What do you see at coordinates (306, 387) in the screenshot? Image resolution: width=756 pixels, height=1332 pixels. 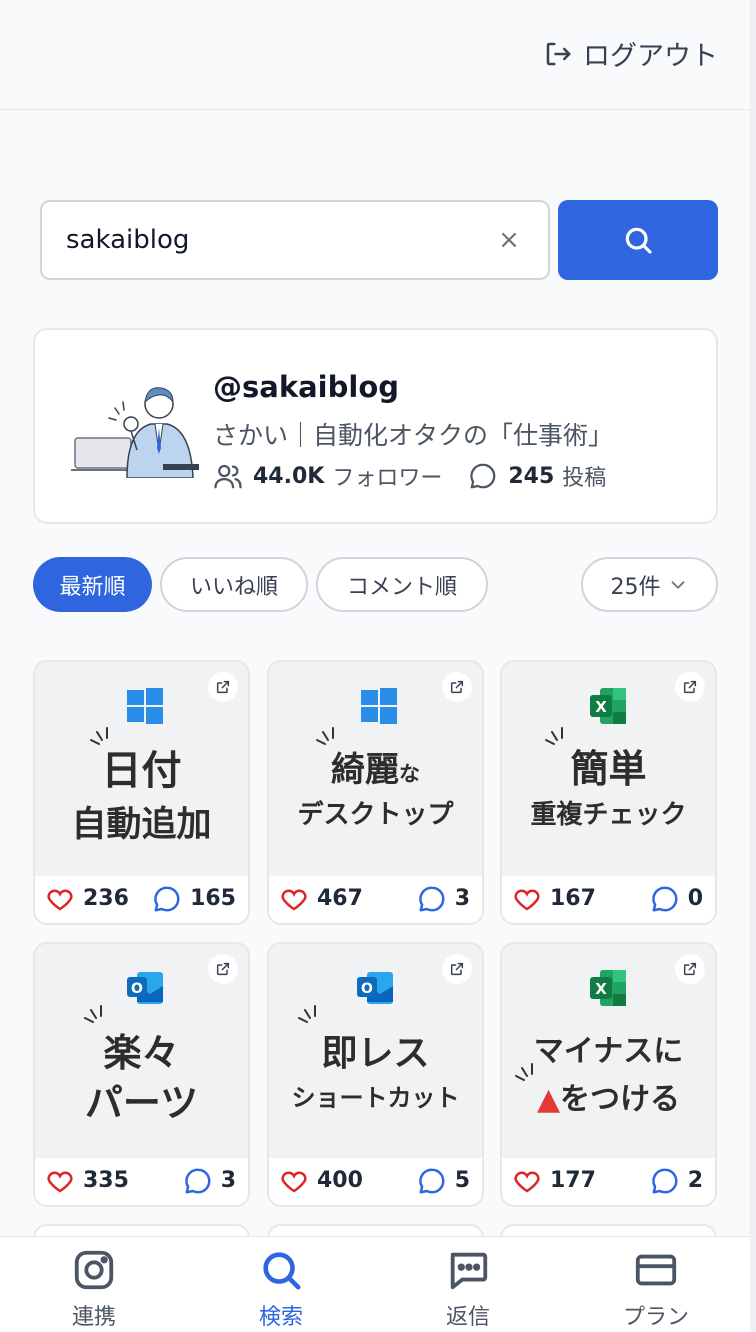 I see `profile-handle: @sakaiblog` at bounding box center [306, 387].